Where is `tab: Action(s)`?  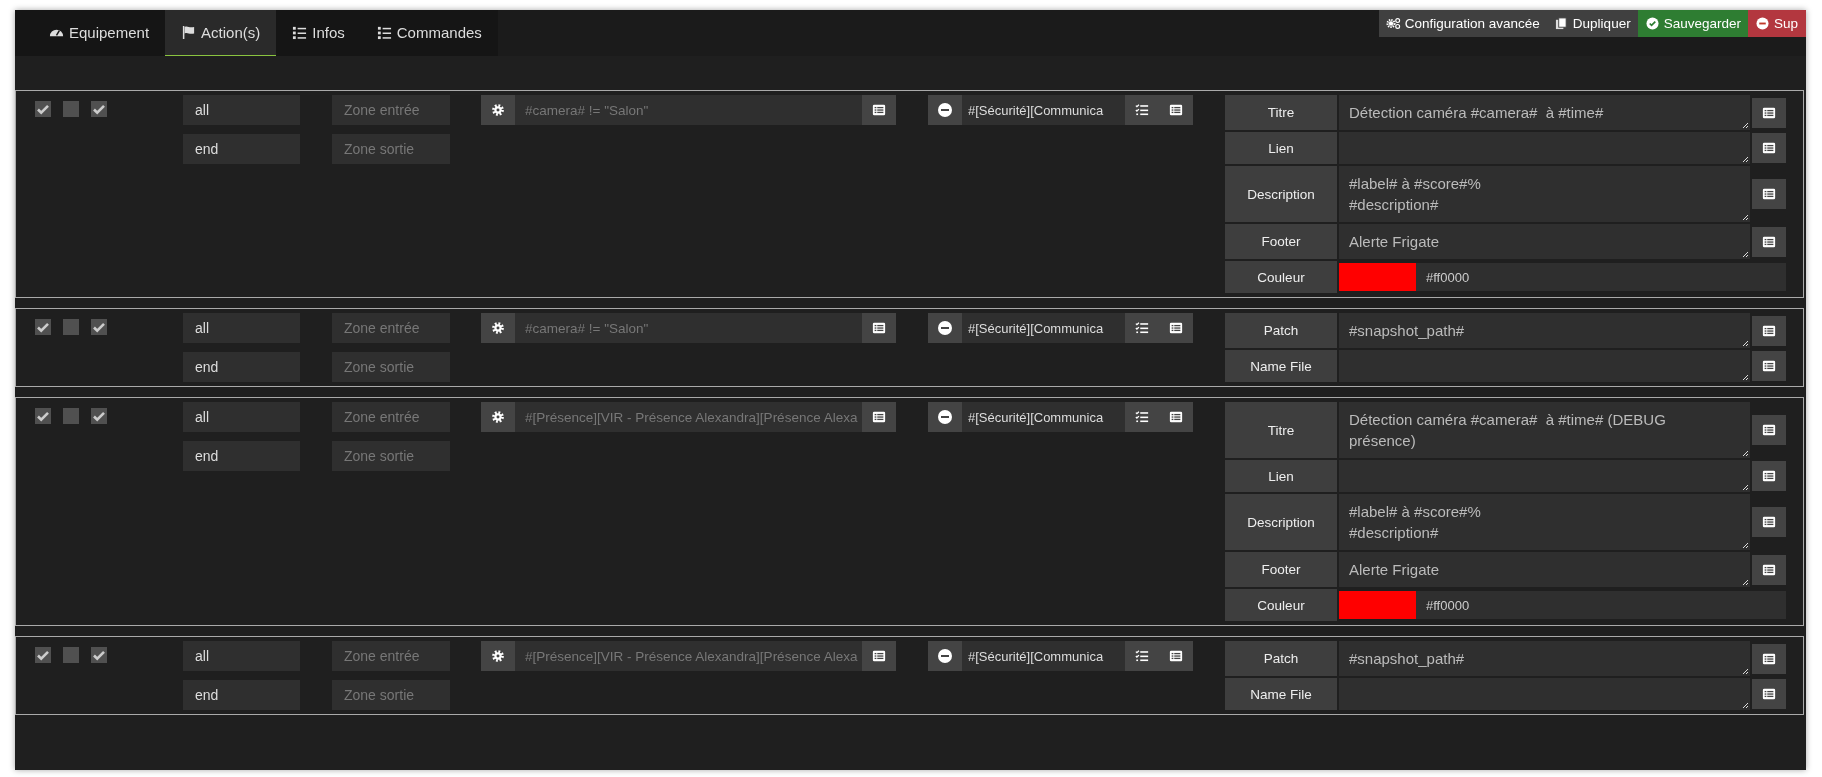
tab: Action(s) is located at coordinates (221, 33).